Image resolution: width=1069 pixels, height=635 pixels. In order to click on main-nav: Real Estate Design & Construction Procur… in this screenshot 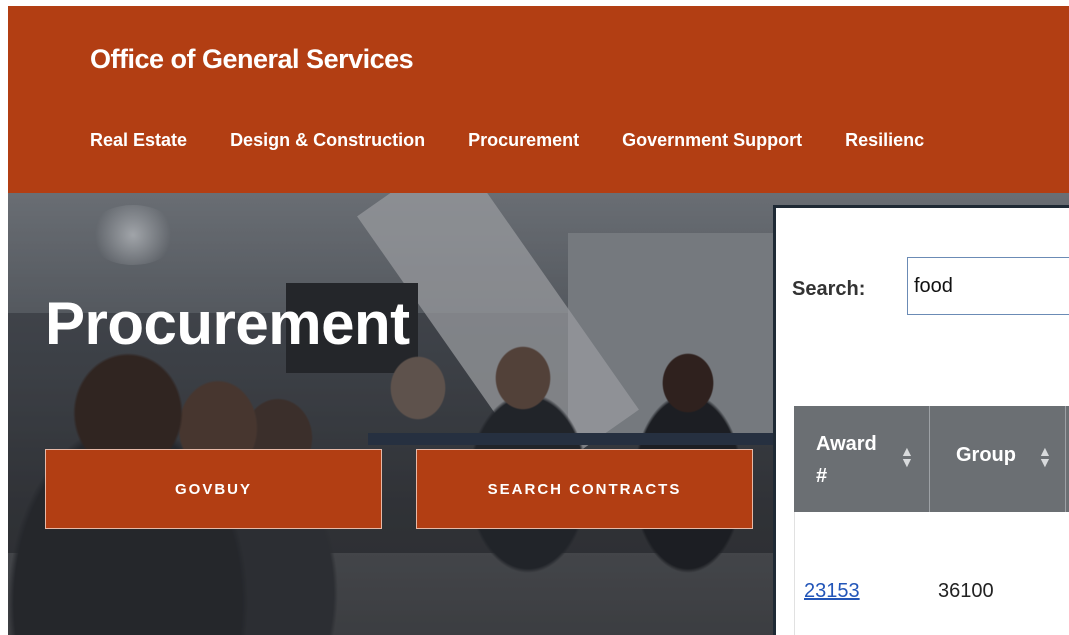, I will do `click(528, 142)`.